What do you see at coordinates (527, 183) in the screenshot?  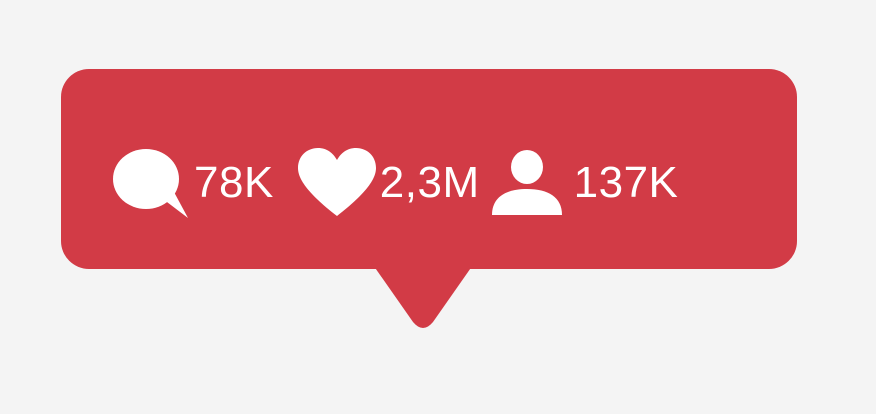 I see `follower-icon` at bounding box center [527, 183].